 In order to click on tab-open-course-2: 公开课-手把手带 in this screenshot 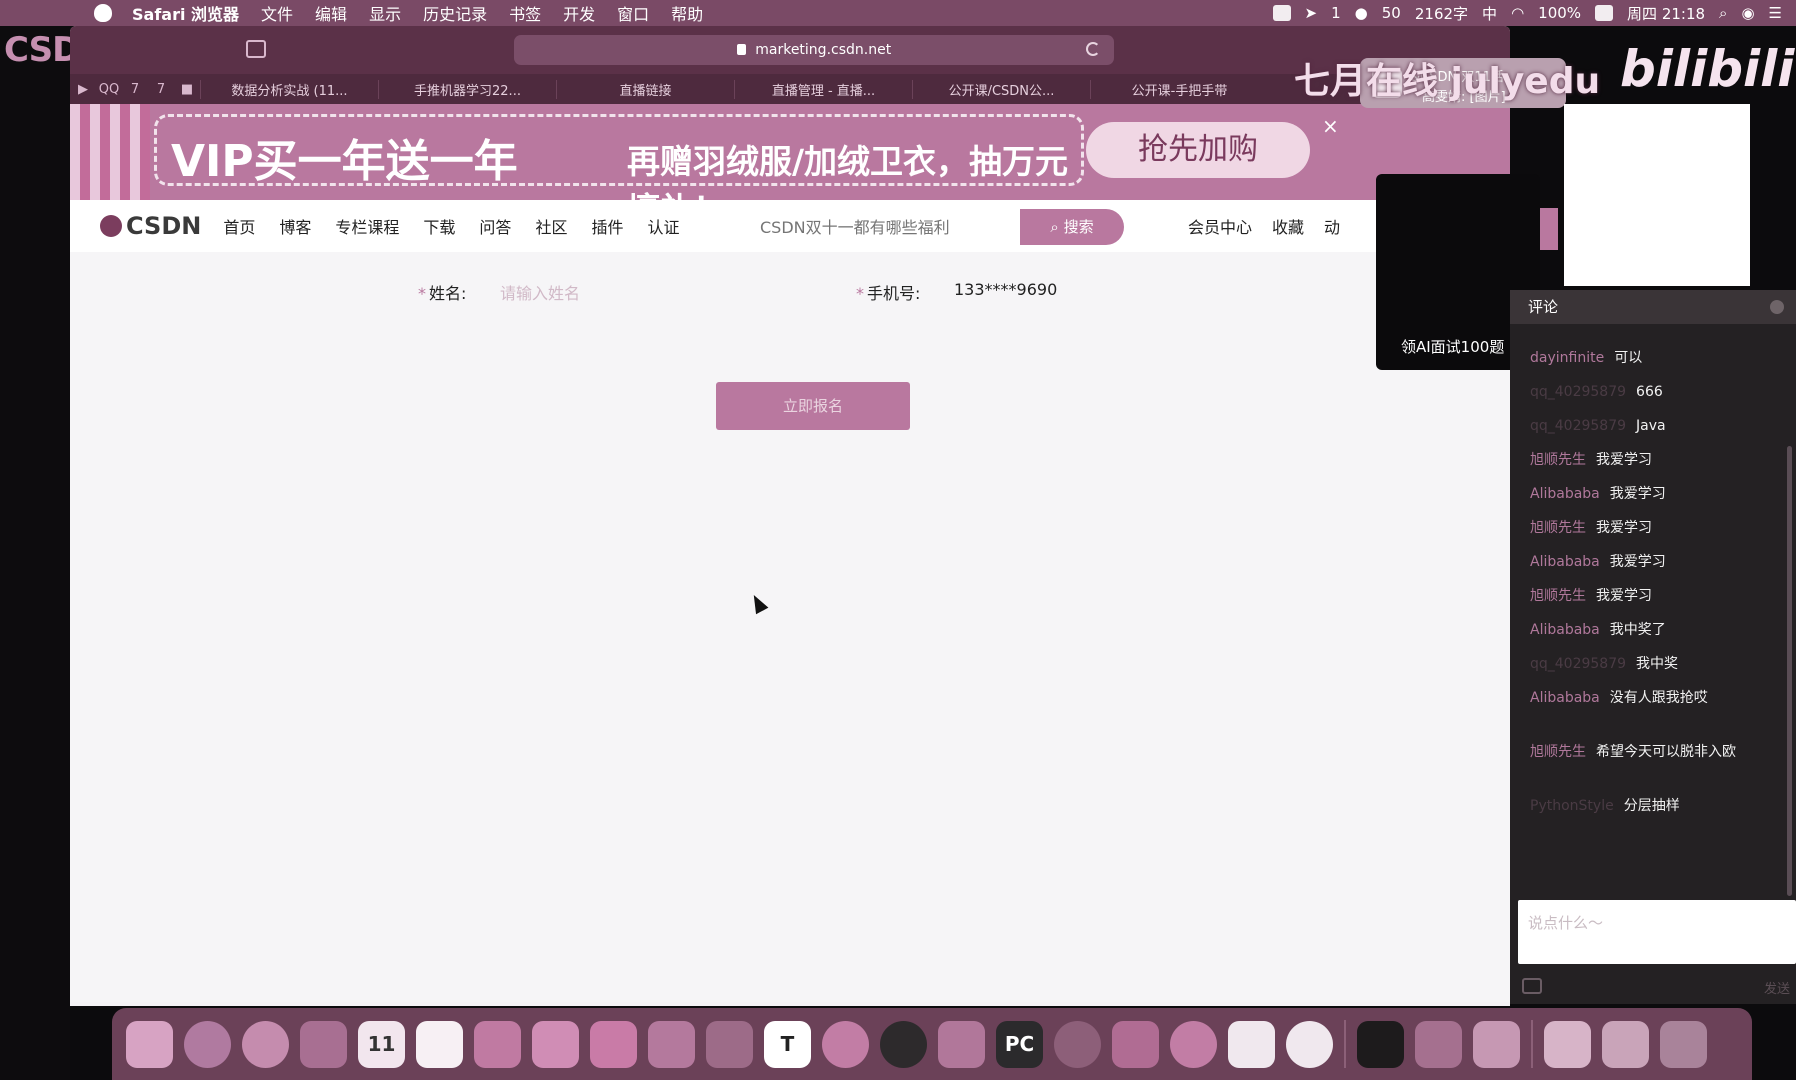, I will do `click(1179, 89)`.